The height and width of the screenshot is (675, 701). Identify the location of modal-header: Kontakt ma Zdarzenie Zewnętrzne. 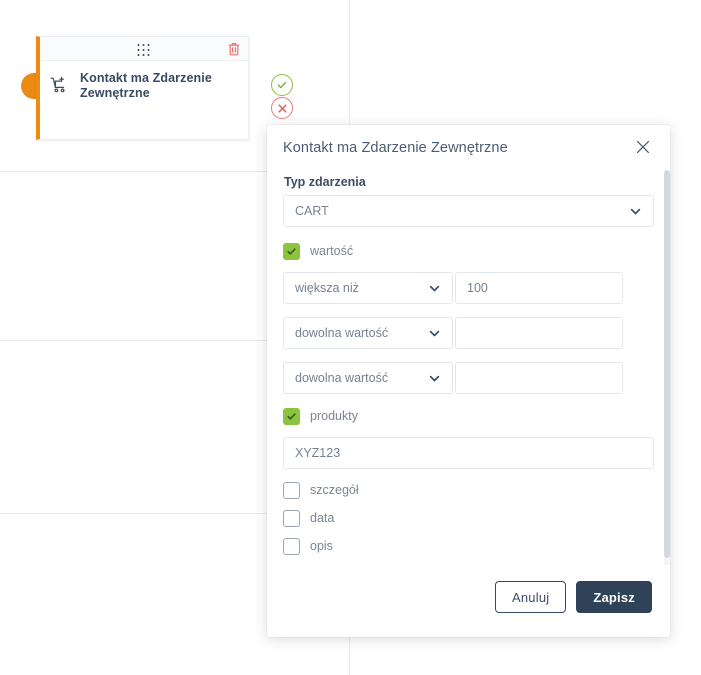
(468, 147).